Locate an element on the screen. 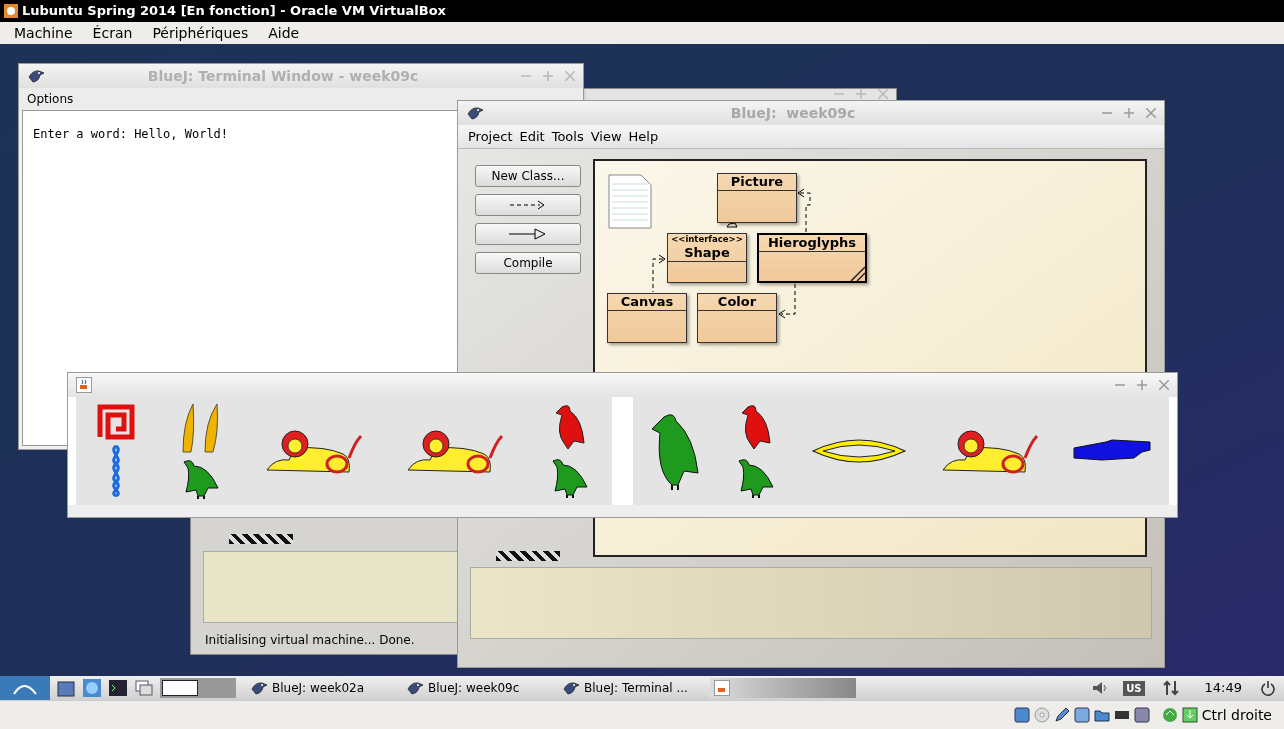  task-button: BlueJ: week09c is located at coordinates (473, 688).